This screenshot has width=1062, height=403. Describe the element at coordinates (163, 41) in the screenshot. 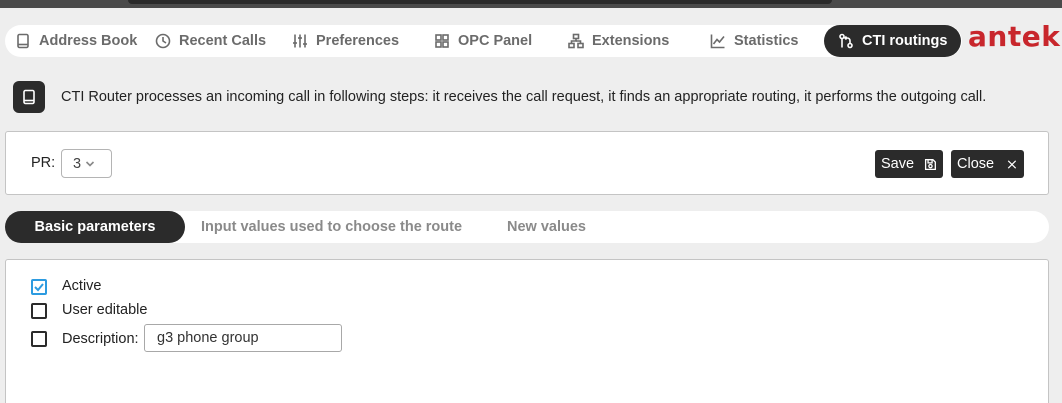

I see `clock-icon` at that location.